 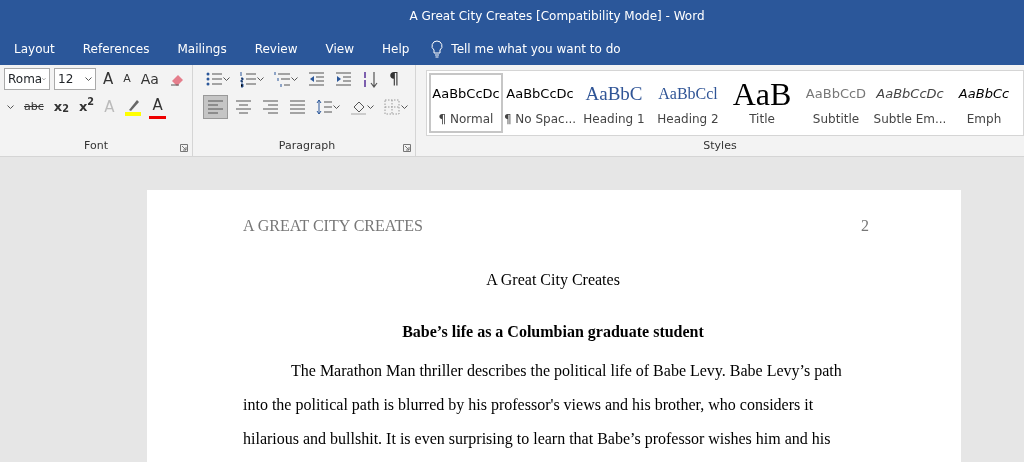 What do you see at coordinates (339, 48) in the screenshot?
I see `ribbon-tab: View` at bounding box center [339, 48].